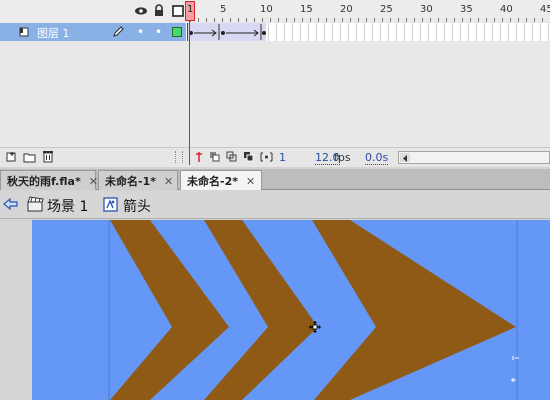  What do you see at coordinates (44, 181) in the screenshot?
I see `tab-label: 秋天的雨f.fla*` at bounding box center [44, 181].